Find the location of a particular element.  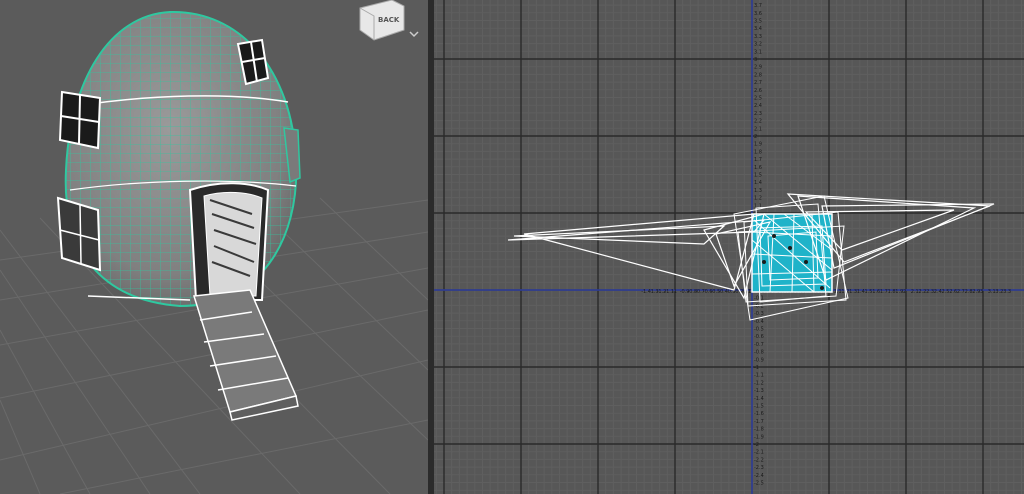

v-axis-tick-label: -1.7 is located at coordinates (759, 422).